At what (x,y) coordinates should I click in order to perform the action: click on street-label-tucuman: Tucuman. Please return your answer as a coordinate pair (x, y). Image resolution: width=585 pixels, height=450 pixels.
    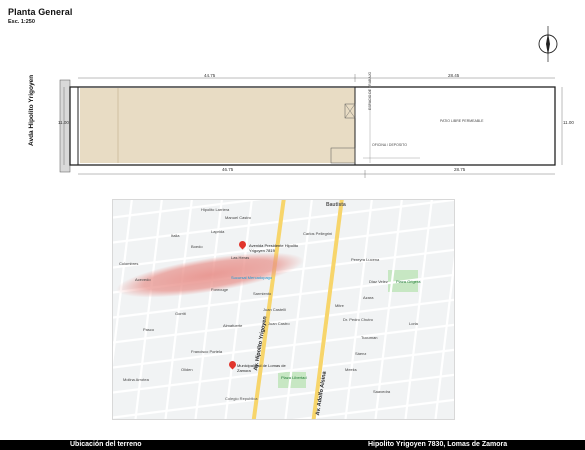
    Looking at the image, I should click on (369, 337).